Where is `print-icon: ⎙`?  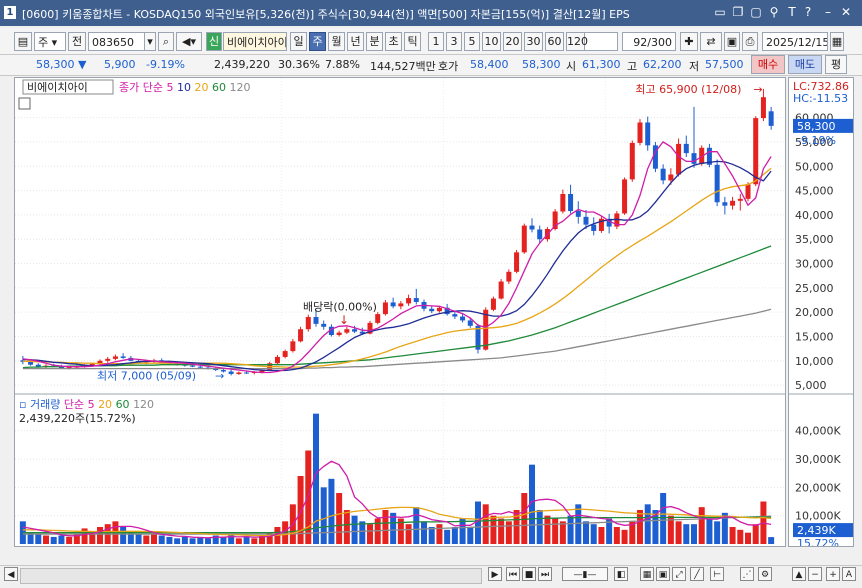 print-icon: ⎙ is located at coordinates (750, 41).